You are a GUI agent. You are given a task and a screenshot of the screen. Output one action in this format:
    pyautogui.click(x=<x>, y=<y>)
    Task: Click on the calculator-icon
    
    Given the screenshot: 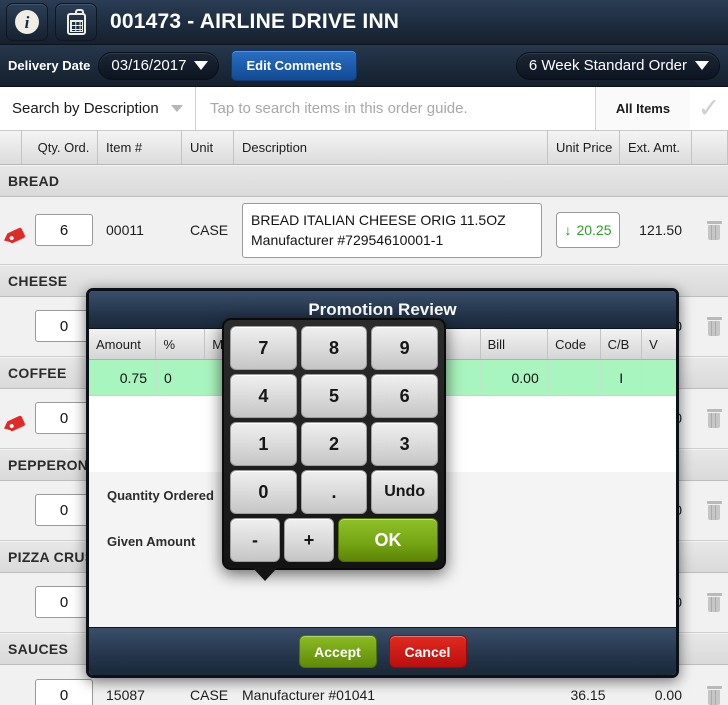 What is the action you would take?
    pyautogui.click(x=76, y=22)
    